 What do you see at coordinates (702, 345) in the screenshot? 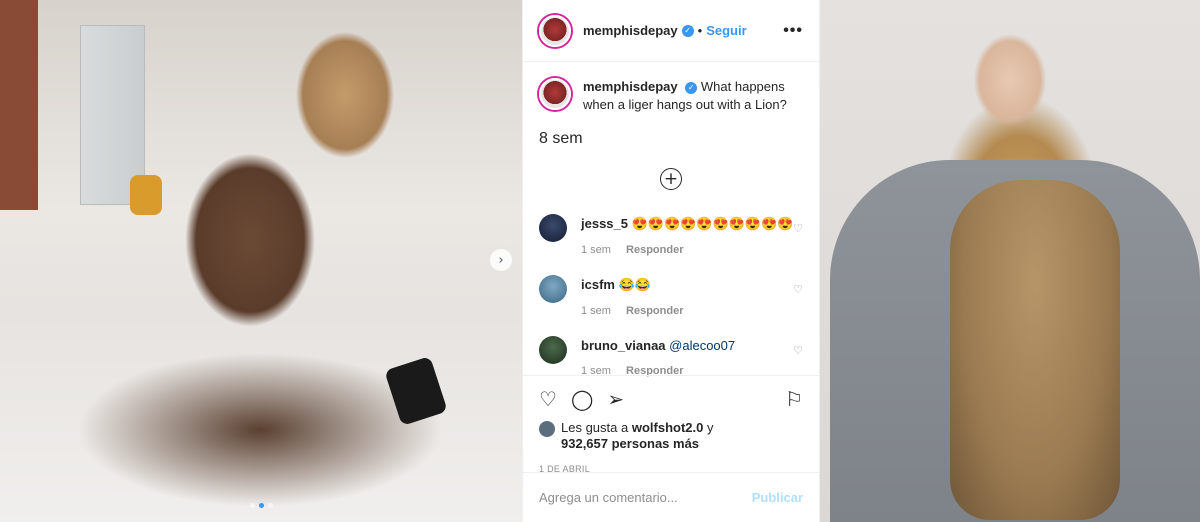
I see `comment-mention: @alecoo07` at bounding box center [702, 345].